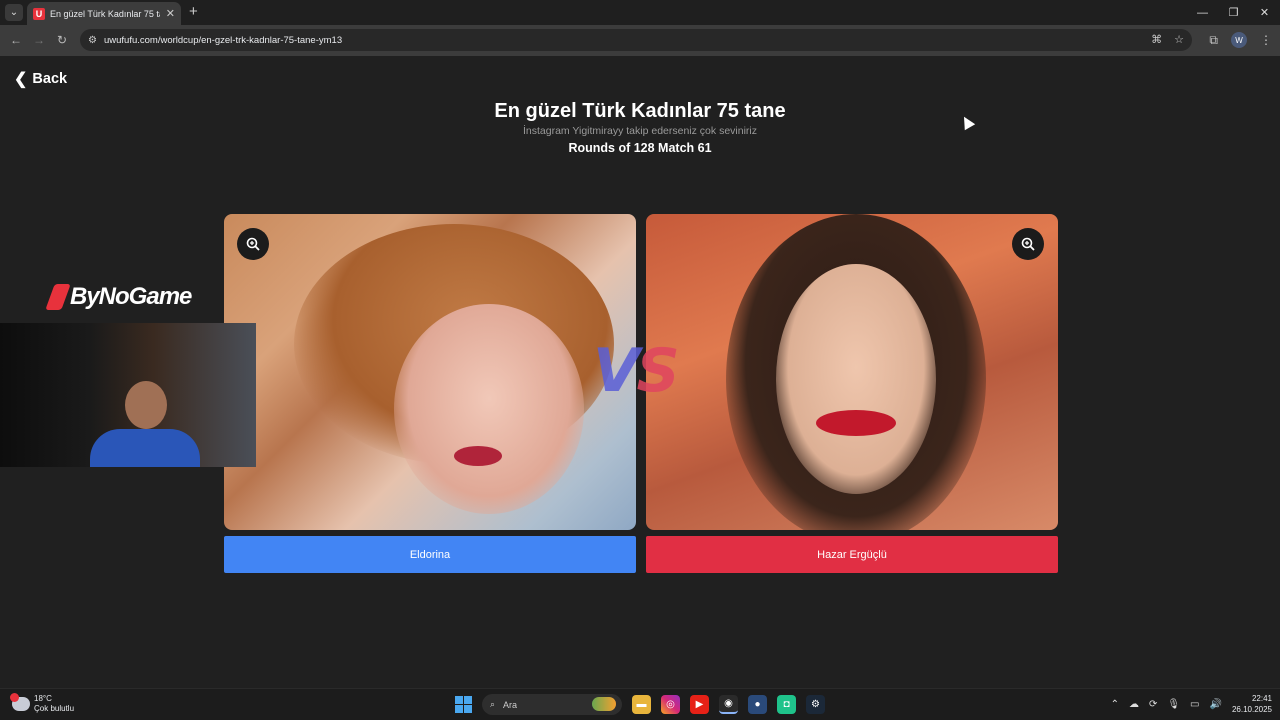  I want to click on search-placeholder: Ara, so click(510, 704).